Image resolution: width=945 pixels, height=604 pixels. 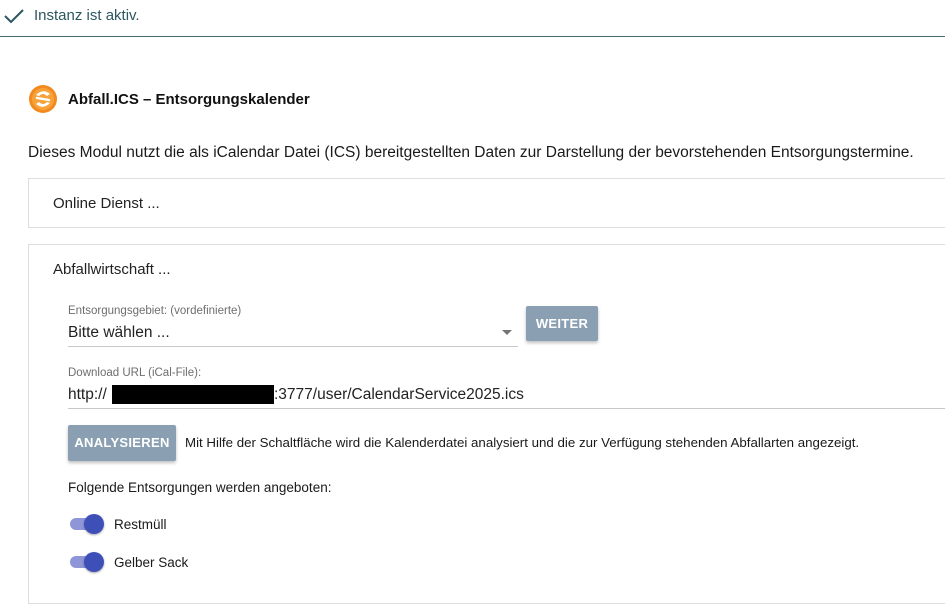 I want to click on restmuell-label: Restmüll, so click(x=140, y=524).